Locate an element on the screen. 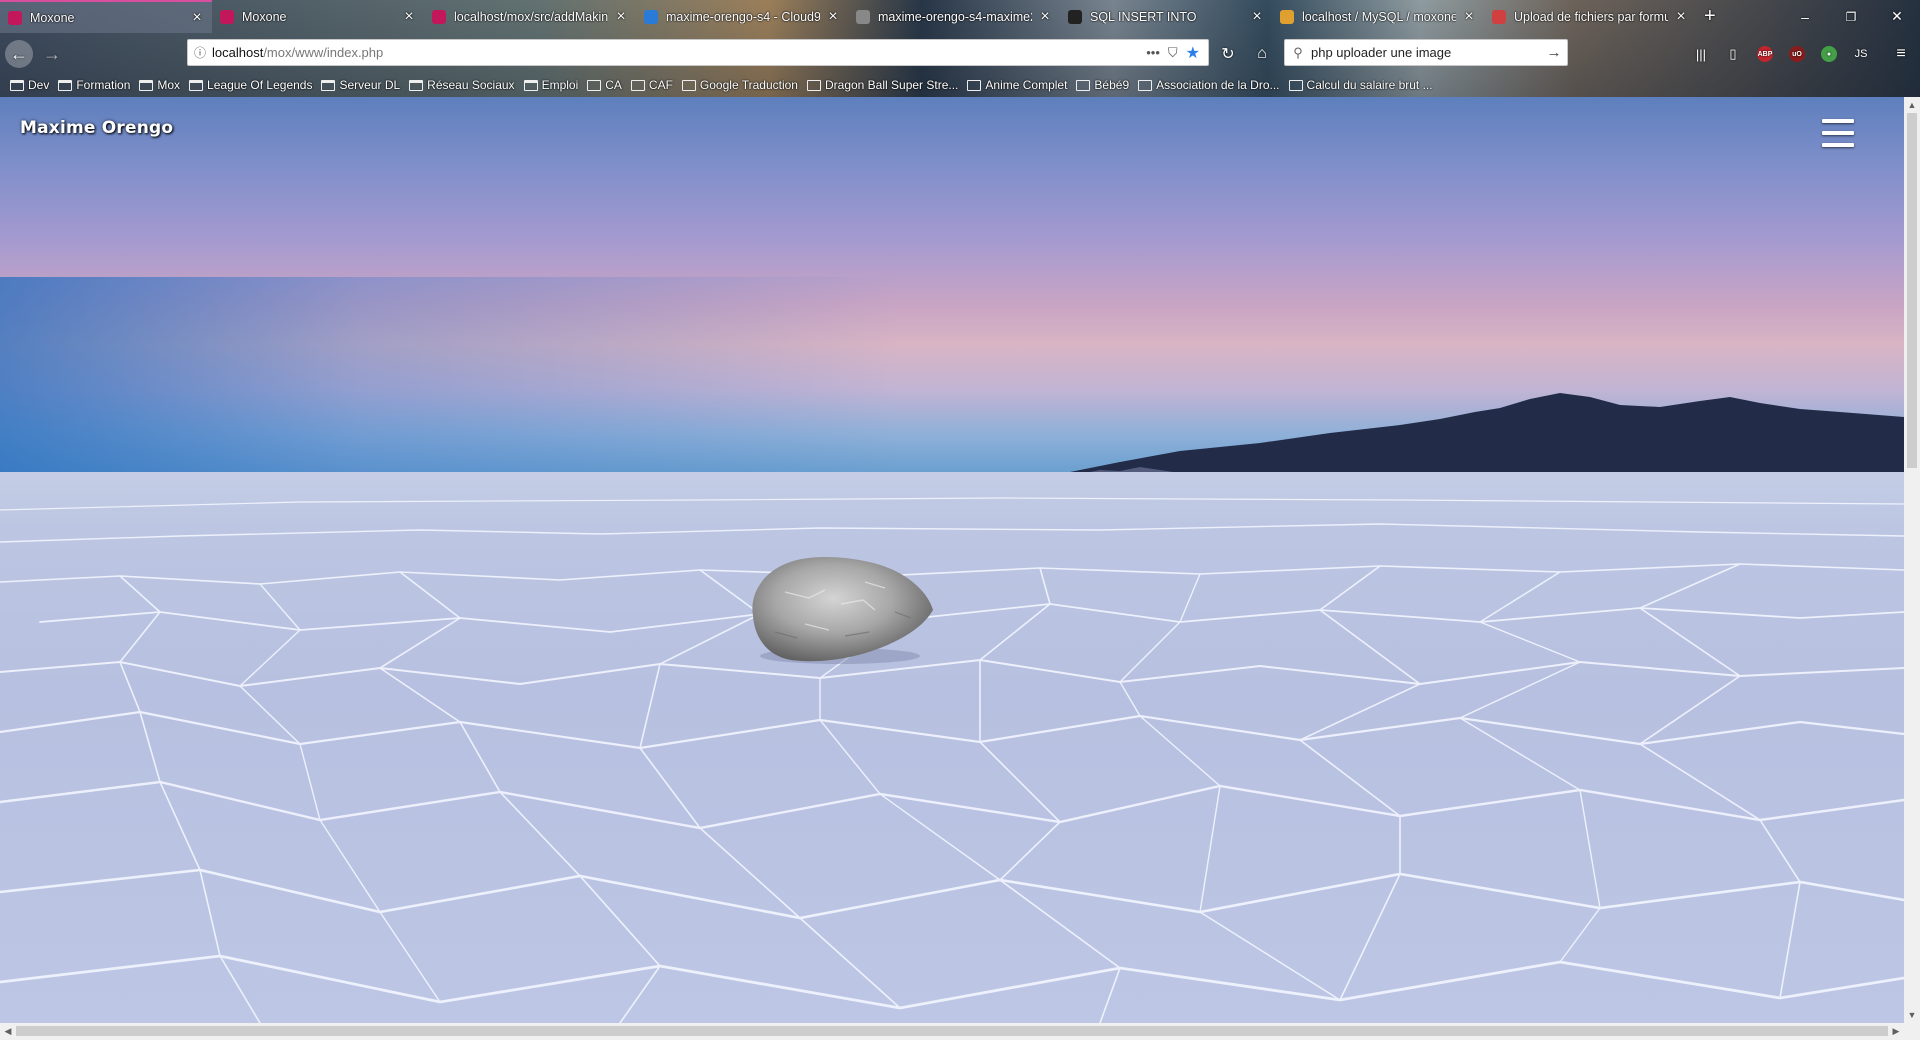 The image size is (1920, 1040). tab-4: maxime-orengo-s4 - Cloud9 × is located at coordinates (742, 16).